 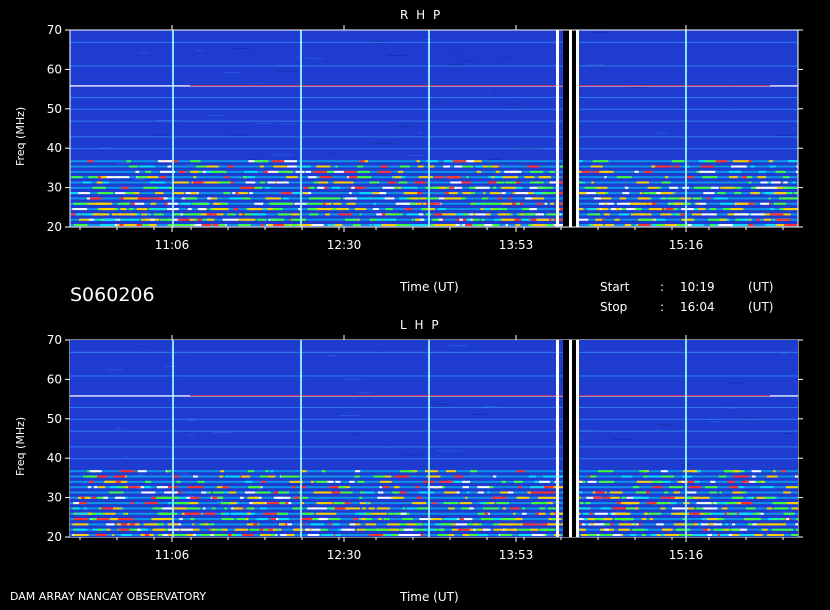 What do you see at coordinates (516, 245) in the screenshot?
I see `rhp-x-tick-label: 13:53` at bounding box center [516, 245].